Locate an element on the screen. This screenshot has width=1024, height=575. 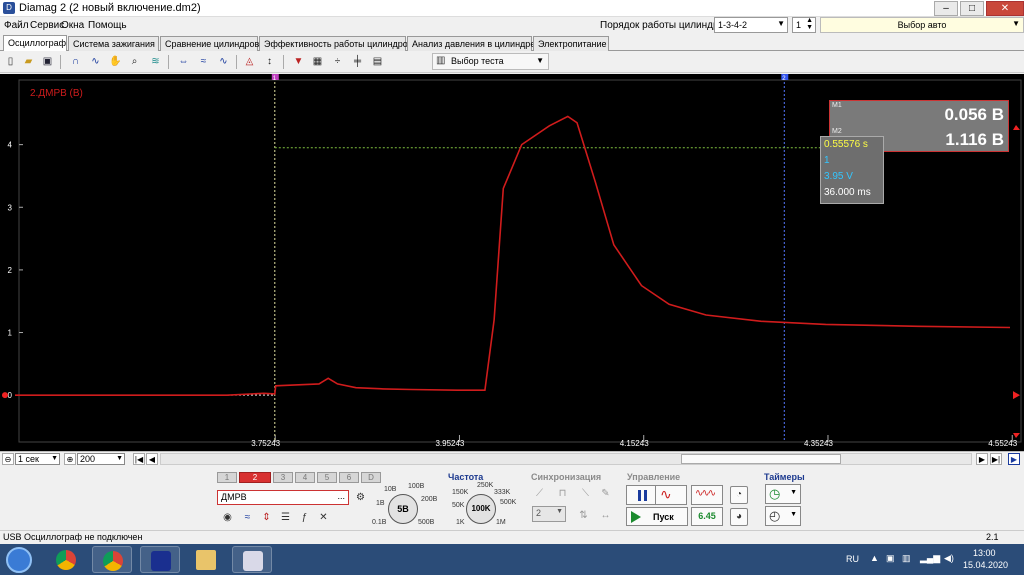
scroll-first-icon: |◀ is located at coordinates (139, 459).